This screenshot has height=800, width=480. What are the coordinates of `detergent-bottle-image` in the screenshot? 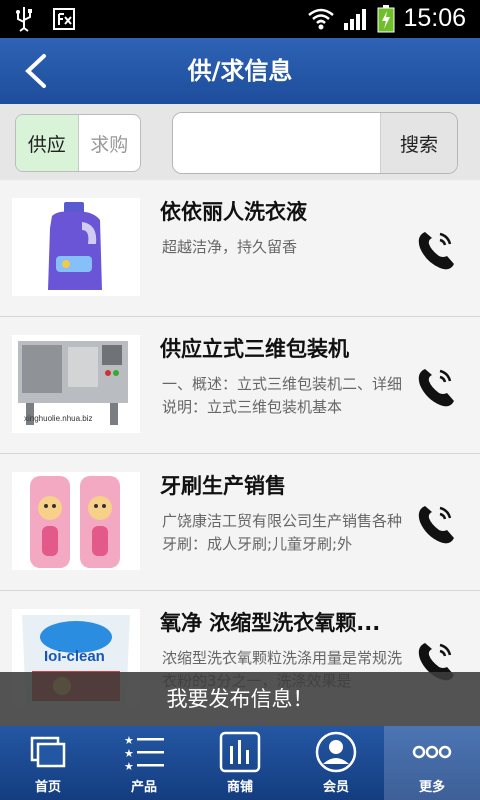 It's located at (76, 247).